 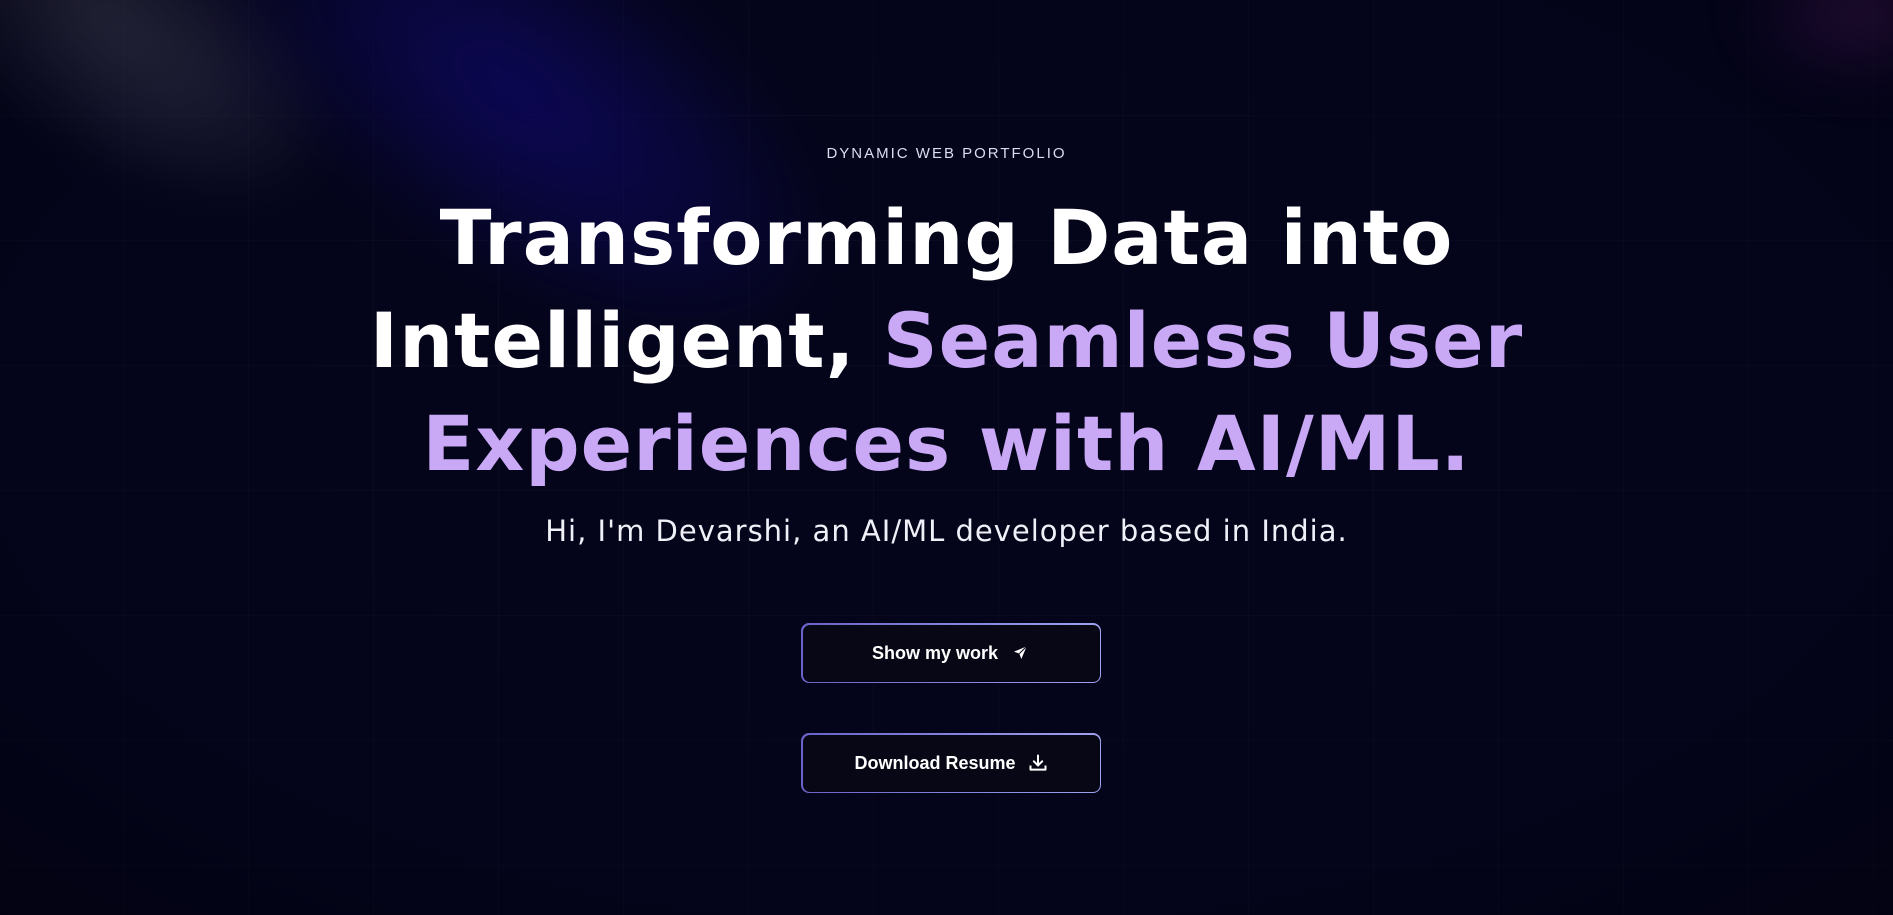 What do you see at coordinates (946, 153) in the screenshot?
I see `eyebrow-text: DYNAMIC WEB PORTFOLIO` at bounding box center [946, 153].